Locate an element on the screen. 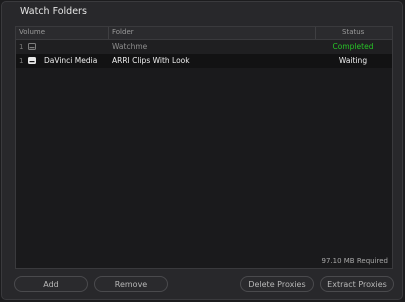 This screenshot has height=302, width=405. status-badge: Waiting is located at coordinates (353, 60).